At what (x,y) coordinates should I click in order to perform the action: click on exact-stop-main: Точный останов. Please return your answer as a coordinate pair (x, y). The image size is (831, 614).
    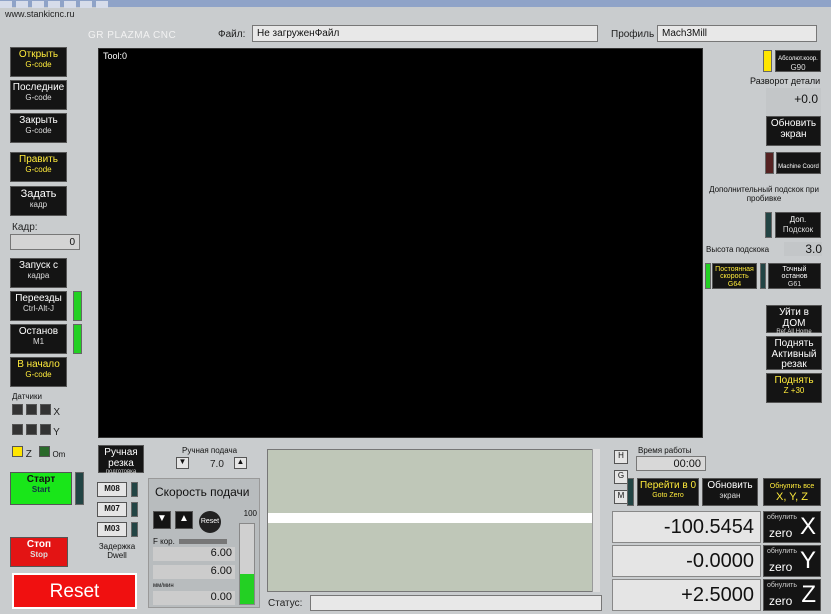
    Looking at the image, I should click on (794, 273).